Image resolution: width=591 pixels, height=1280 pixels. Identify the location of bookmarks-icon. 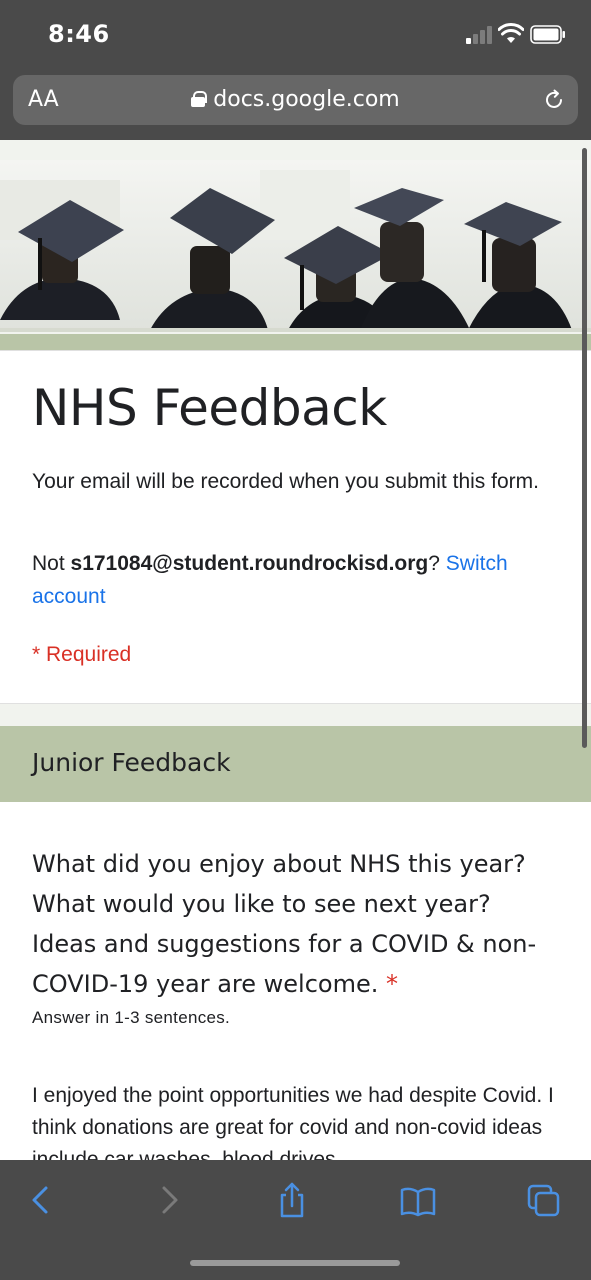
(418, 1200).